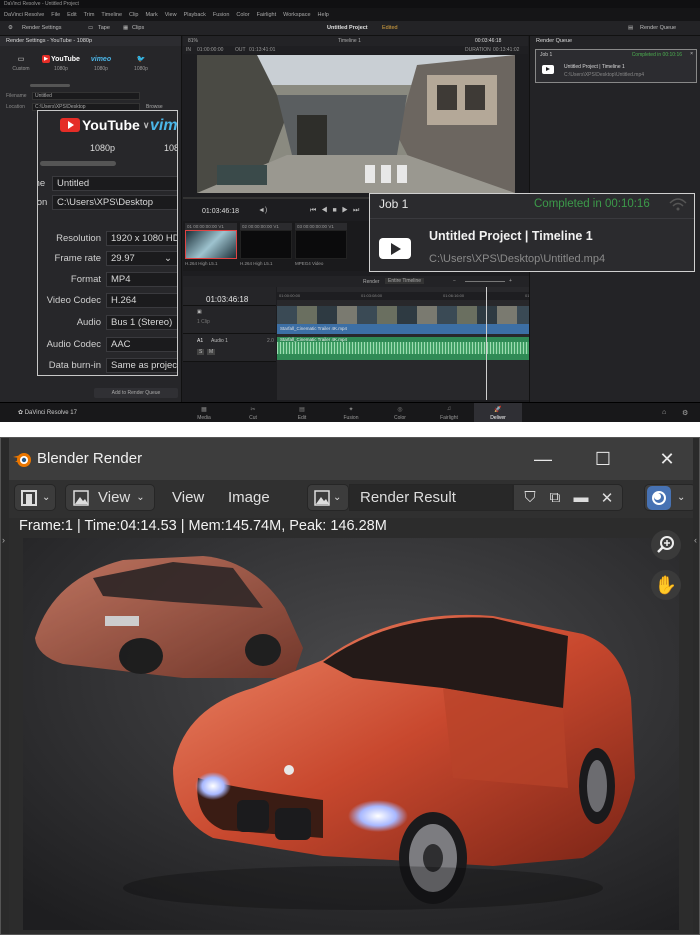  Describe the element at coordinates (211, 244) in the screenshot. I see `clip-thumbnail: 01 00:00:00:00 V1 H.264 High L5.1` at that location.